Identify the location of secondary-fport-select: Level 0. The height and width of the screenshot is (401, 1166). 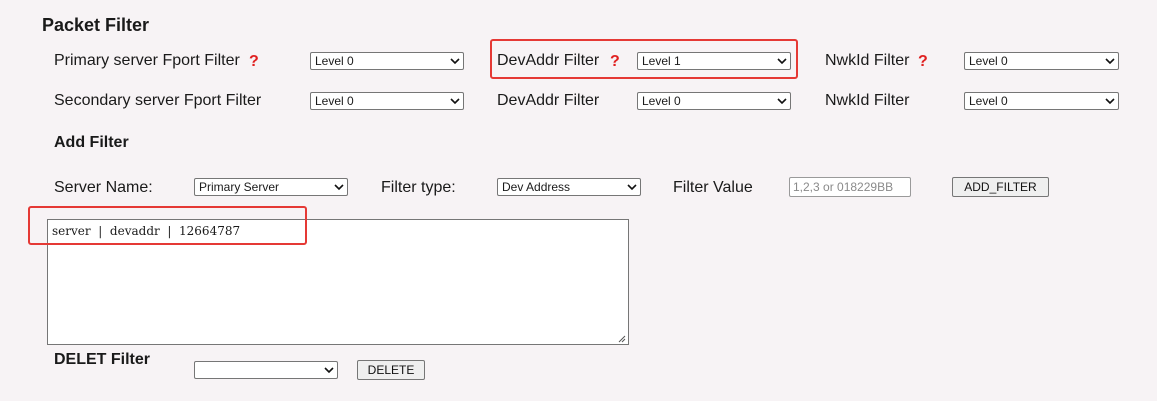
(387, 101).